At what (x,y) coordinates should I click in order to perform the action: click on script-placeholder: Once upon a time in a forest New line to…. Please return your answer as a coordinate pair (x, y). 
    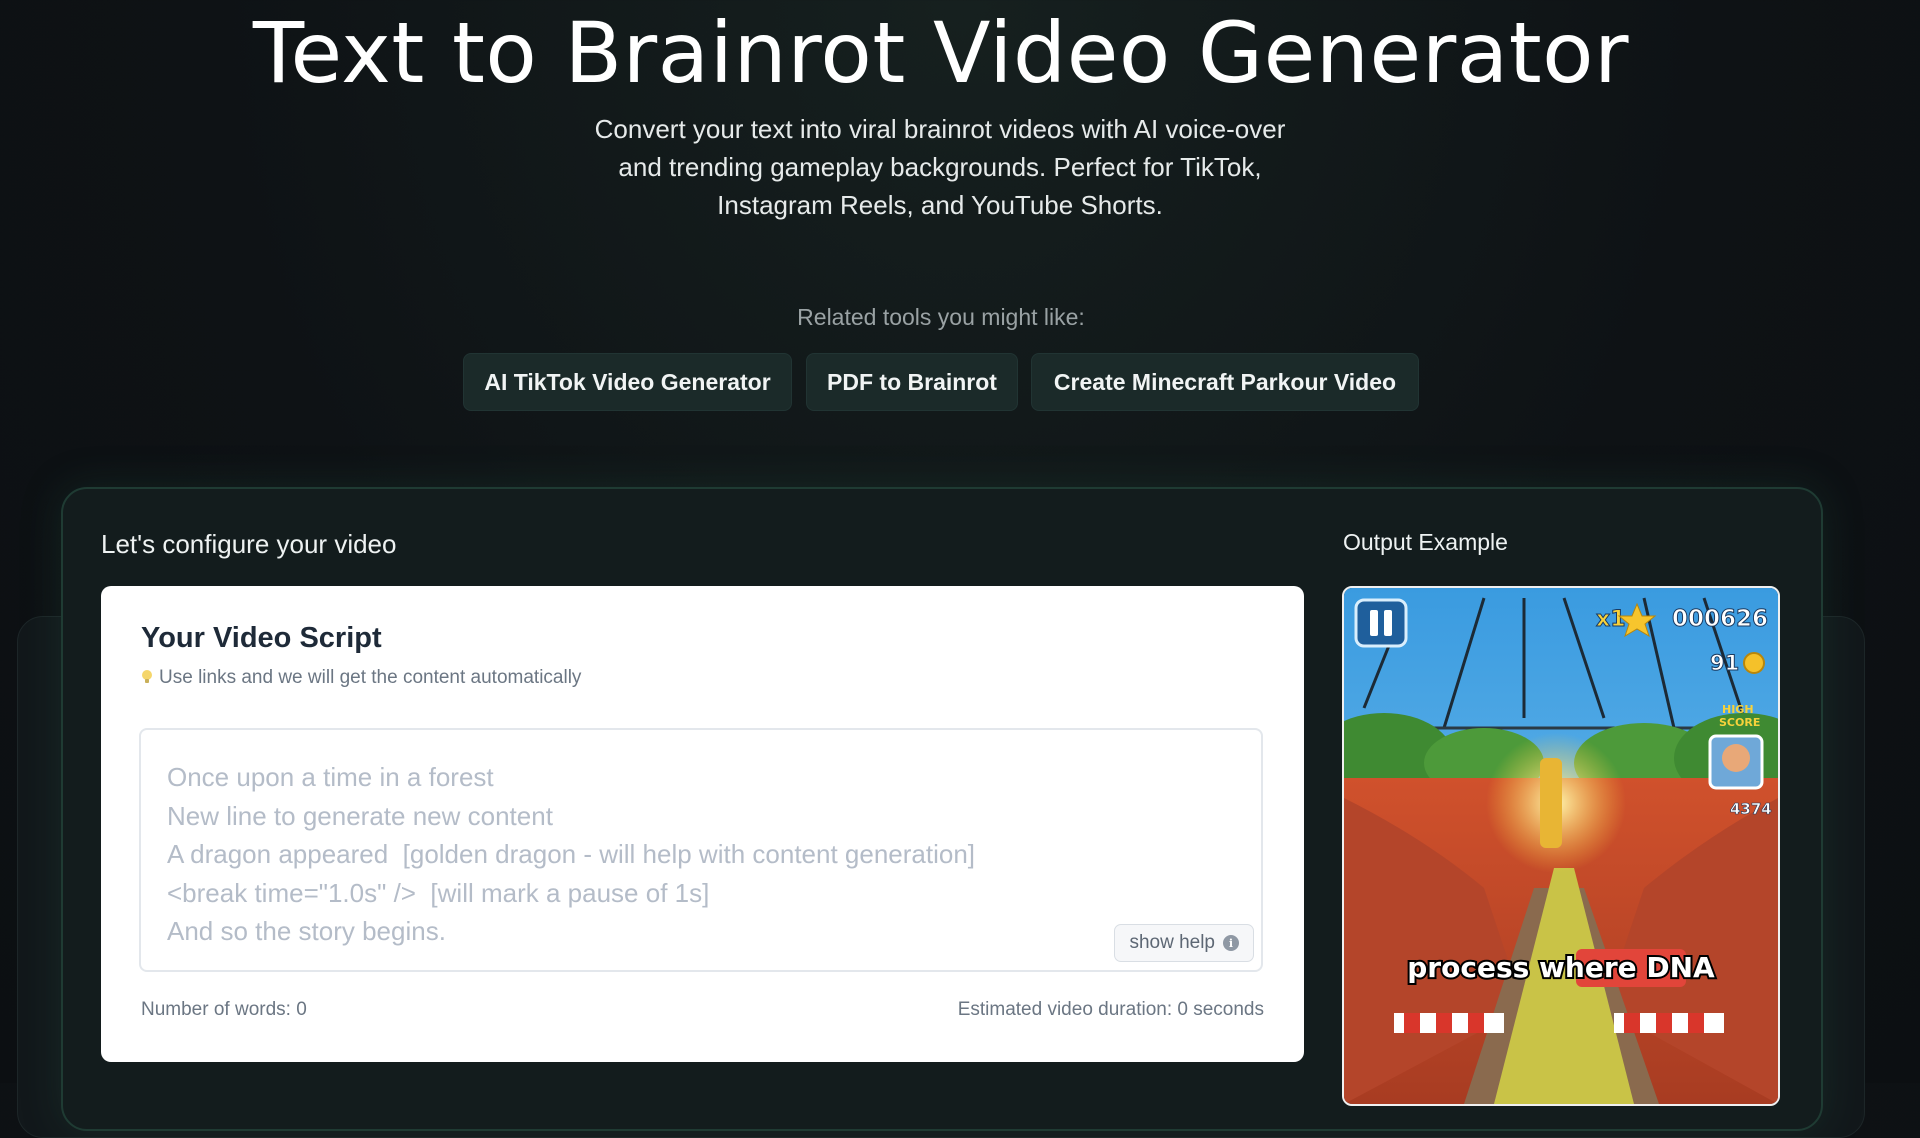
    Looking at the image, I should click on (571, 854).